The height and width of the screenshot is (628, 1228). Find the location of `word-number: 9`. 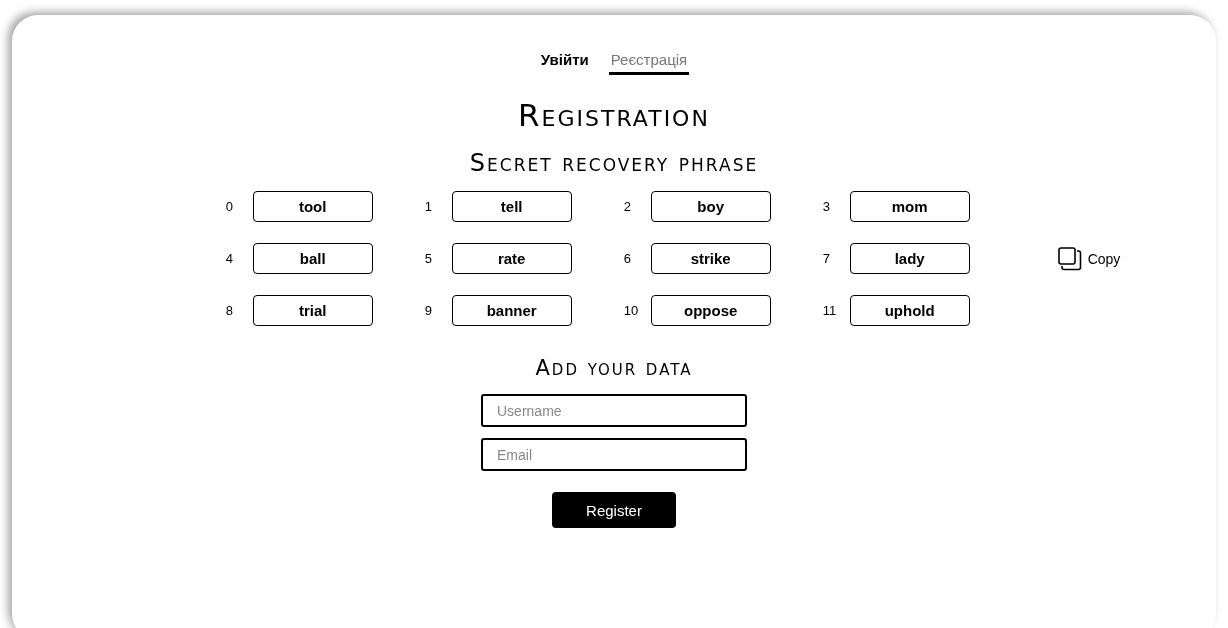

word-number: 9 is located at coordinates (428, 310).